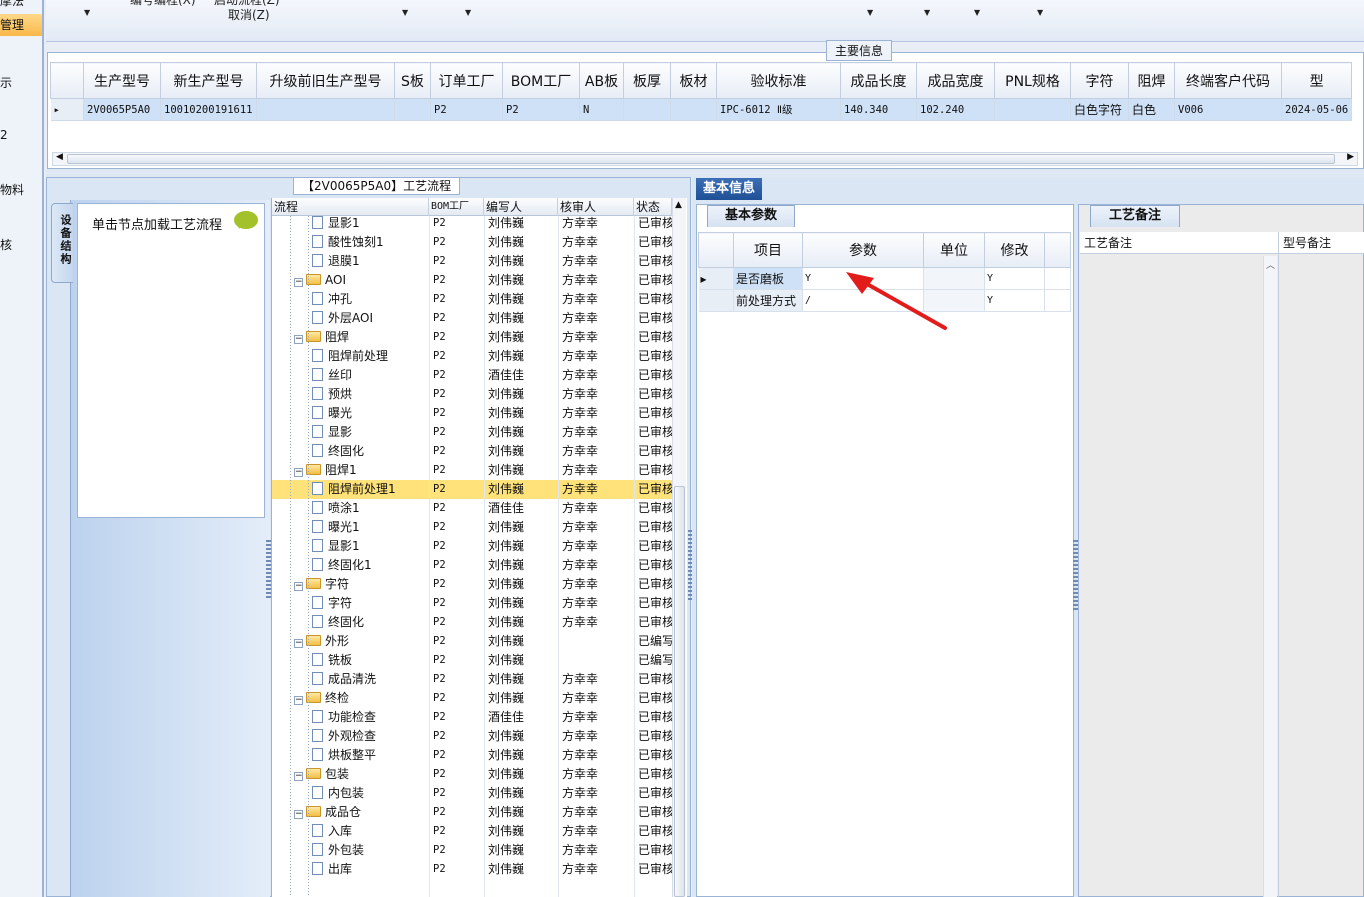 Image resolution: width=1364 pixels, height=897 pixels. Describe the element at coordinates (751, 216) in the screenshot. I see `tab-basic-params: 基本参数` at that location.